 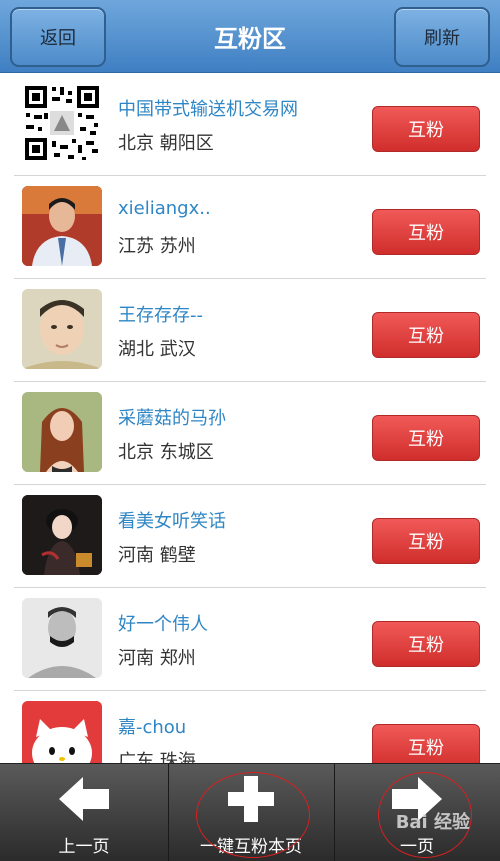 I want to click on follow-all-label: 一键互粉本页, so click(x=251, y=847).